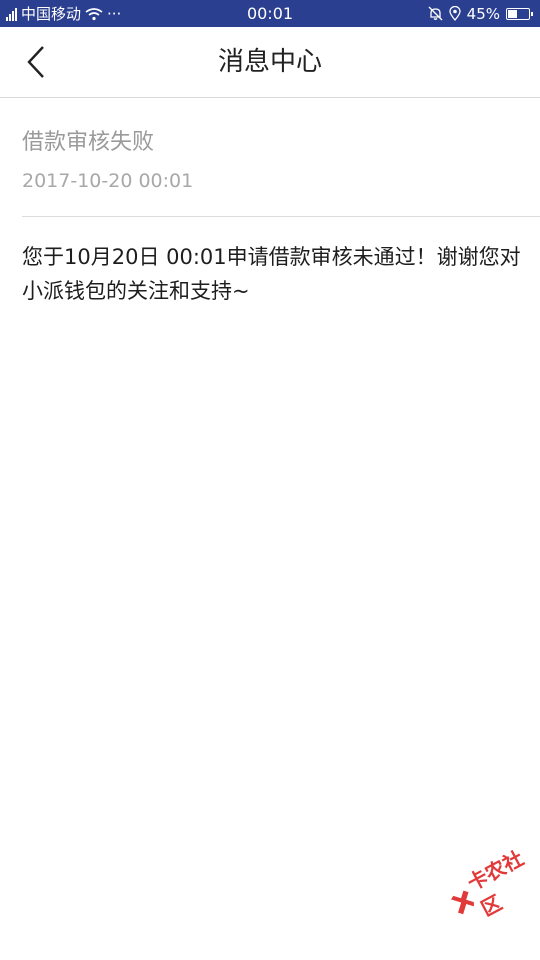 The image size is (540, 960). What do you see at coordinates (483, 13) in the screenshot?
I see `battery-percent: 45%` at bounding box center [483, 13].